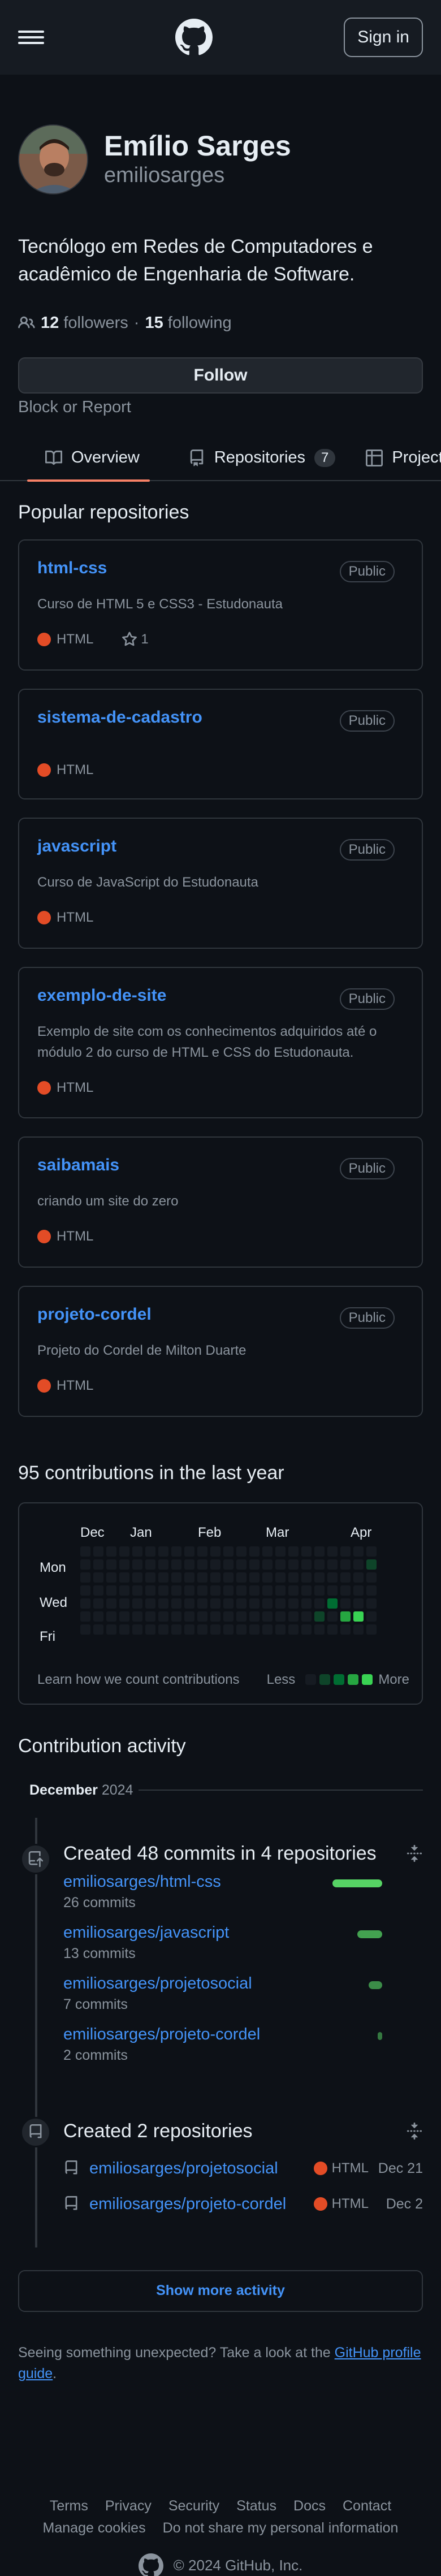 Image resolution: width=441 pixels, height=2576 pixels. I want to click on hamburger-icon, so click(31, 37).